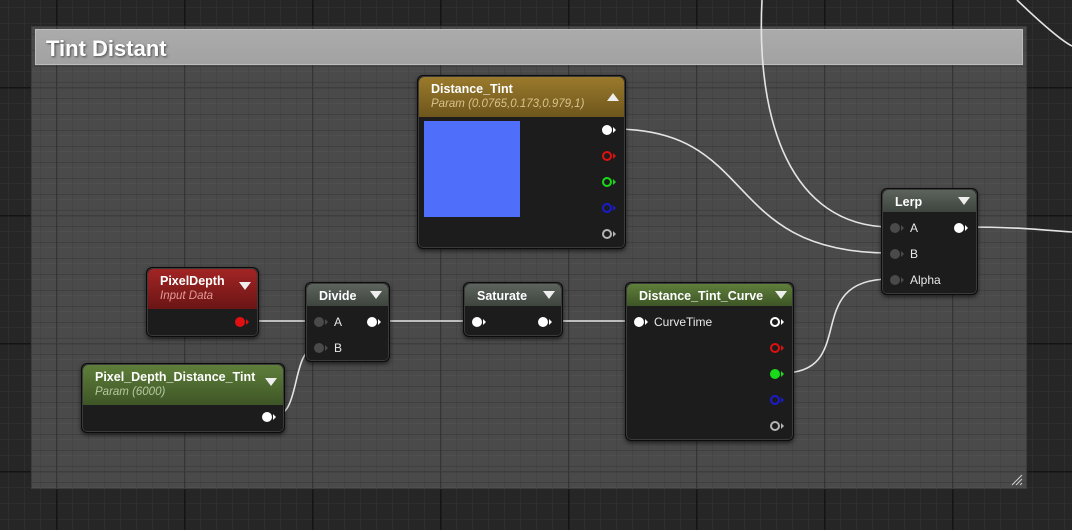 The image size is (1072, 530). What do you see at coordinates (836, 326) in the screenshot?
I see `wire-curve-green-to-lerp-alpha` at bounding box center [836, 326].